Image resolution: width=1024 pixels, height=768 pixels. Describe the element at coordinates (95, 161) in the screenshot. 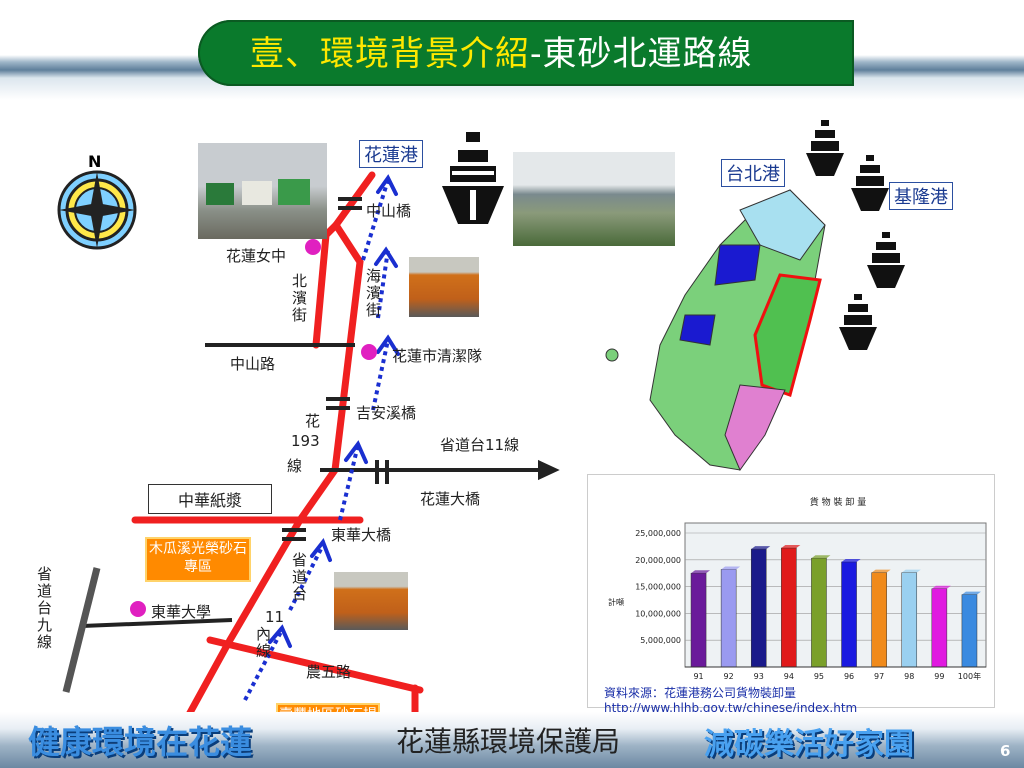

I see `compass-north-label: N` at that location.